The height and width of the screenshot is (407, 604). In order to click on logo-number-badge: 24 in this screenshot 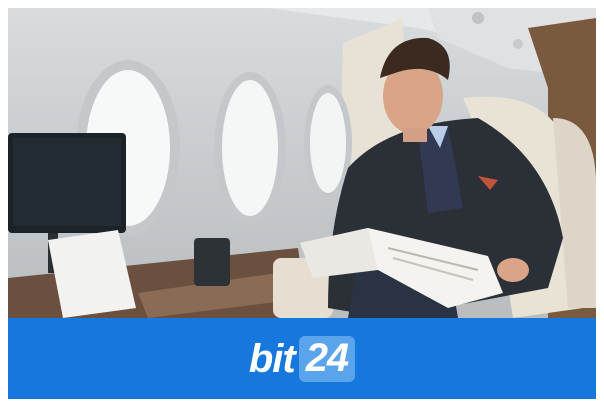, I will do `click(327, 358)`.